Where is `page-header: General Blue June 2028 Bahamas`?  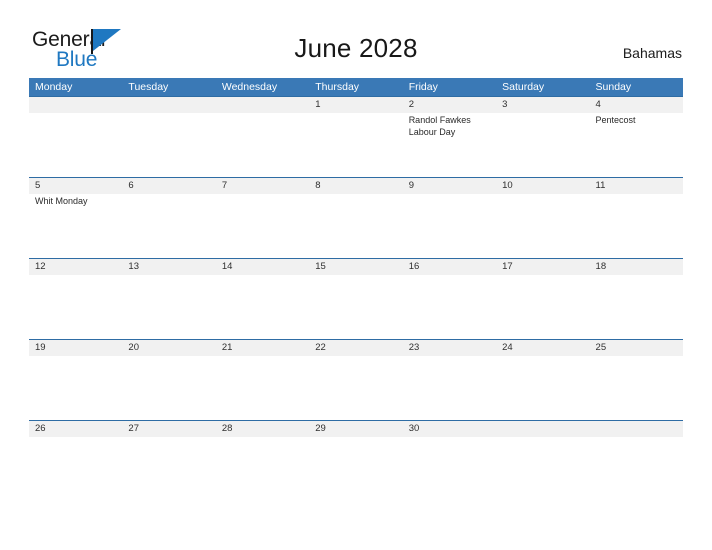
page-header: General Blue June 2028 Bahamas is located at coordinates (356, 38).